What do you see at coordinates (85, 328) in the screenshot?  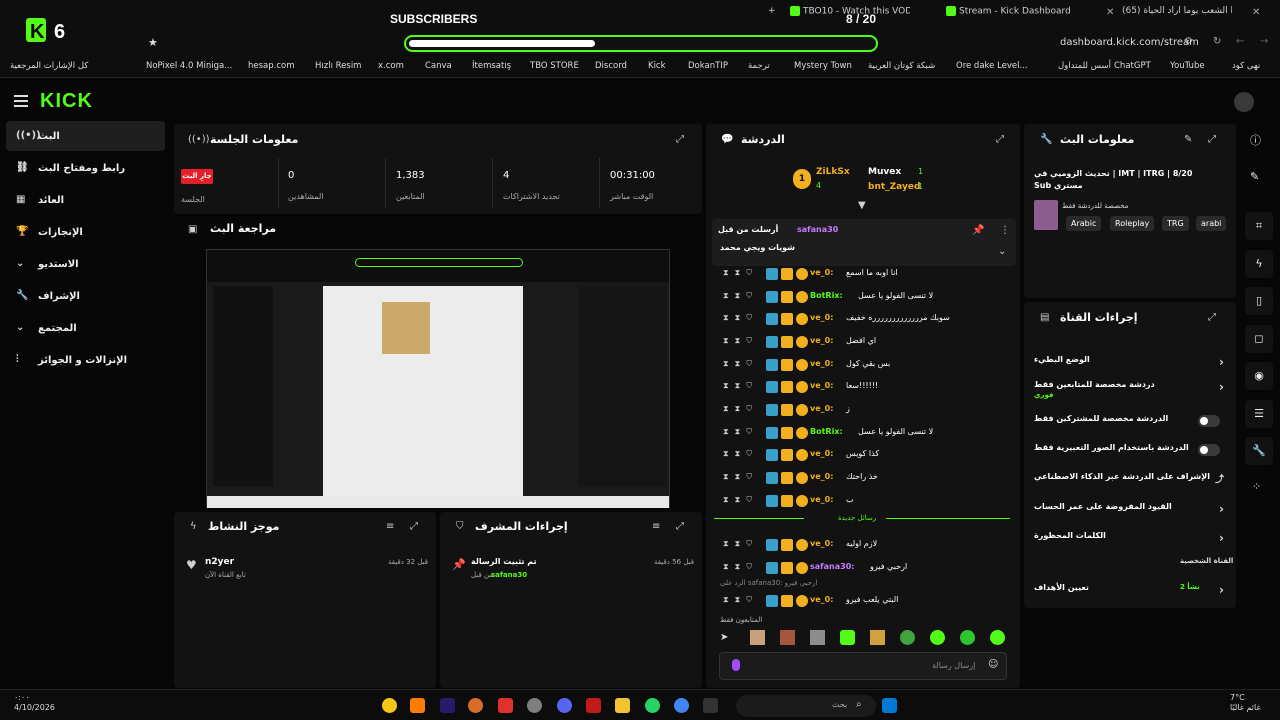 I see `sidebar-item-6: ⌄ المجتمع` at bounding box center [85, 328].